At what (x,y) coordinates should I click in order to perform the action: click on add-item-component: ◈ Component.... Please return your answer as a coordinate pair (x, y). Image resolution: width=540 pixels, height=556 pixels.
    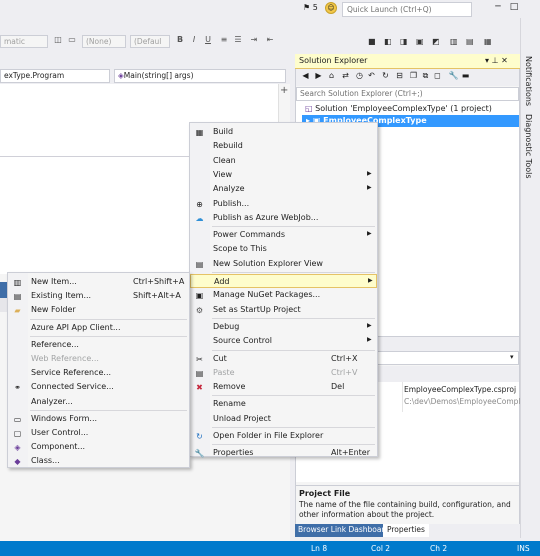
    Looking at the image, I should click on (98, 447).